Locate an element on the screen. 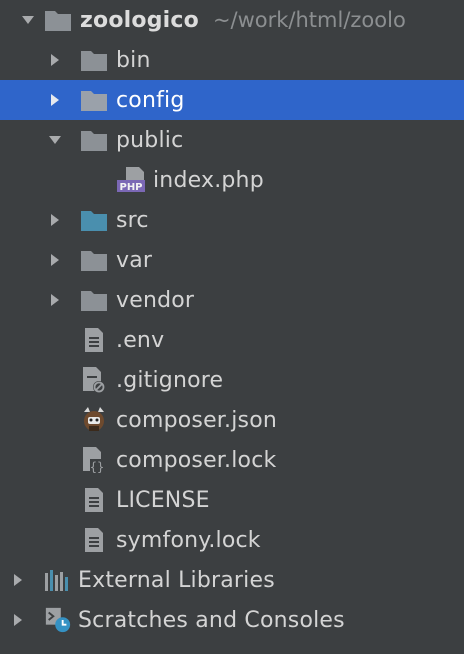 The image size is (464, 654). tree-item-label: .env is located at coordinates (140, 340).